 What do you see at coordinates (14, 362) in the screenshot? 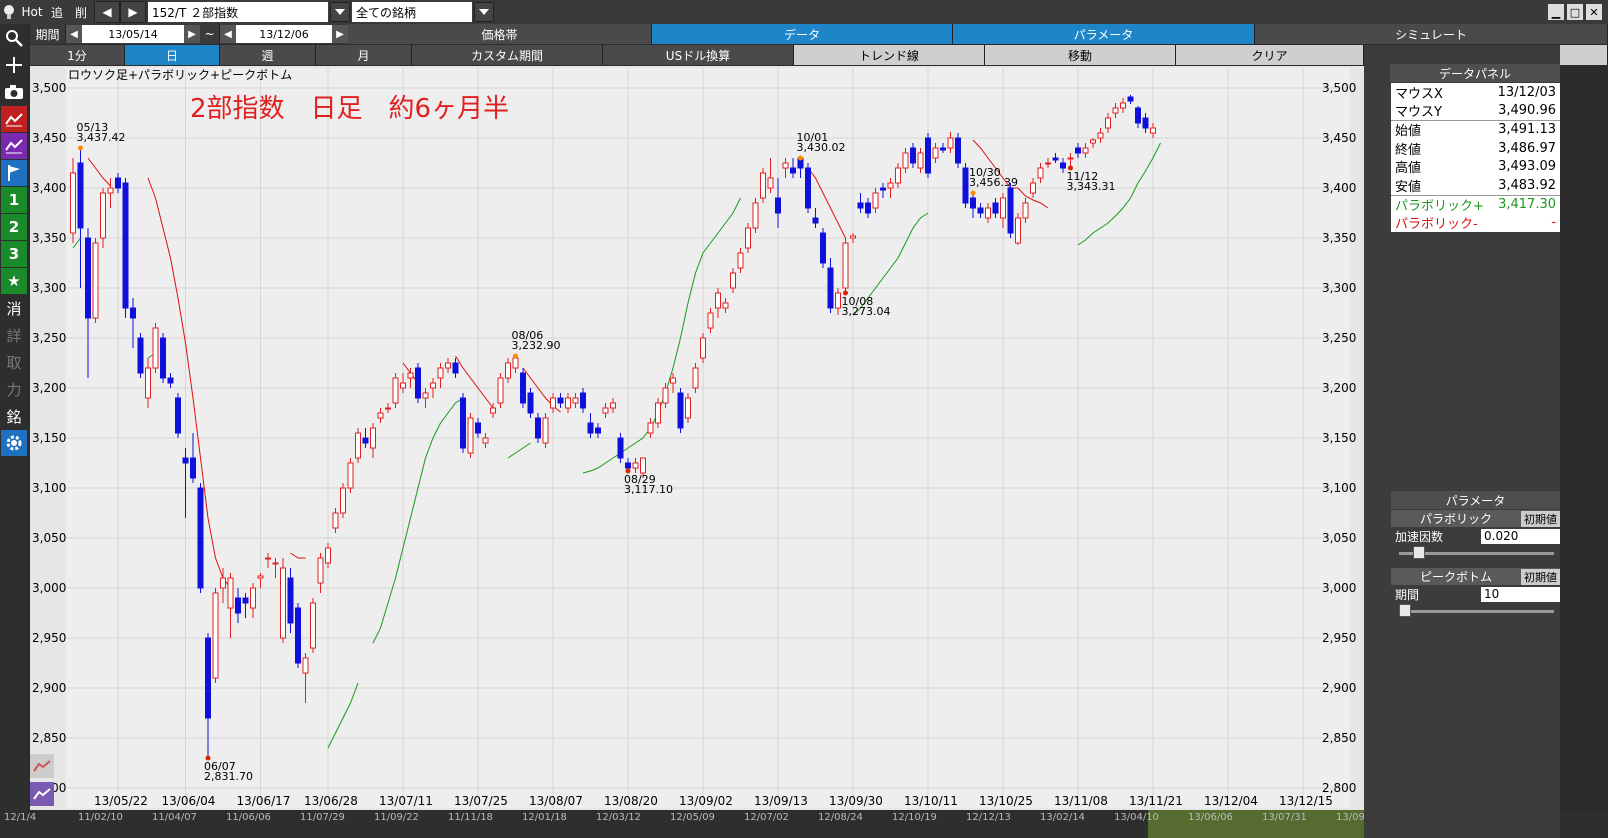
I see `fetch-button: 取` at bounding box center [14, 362].